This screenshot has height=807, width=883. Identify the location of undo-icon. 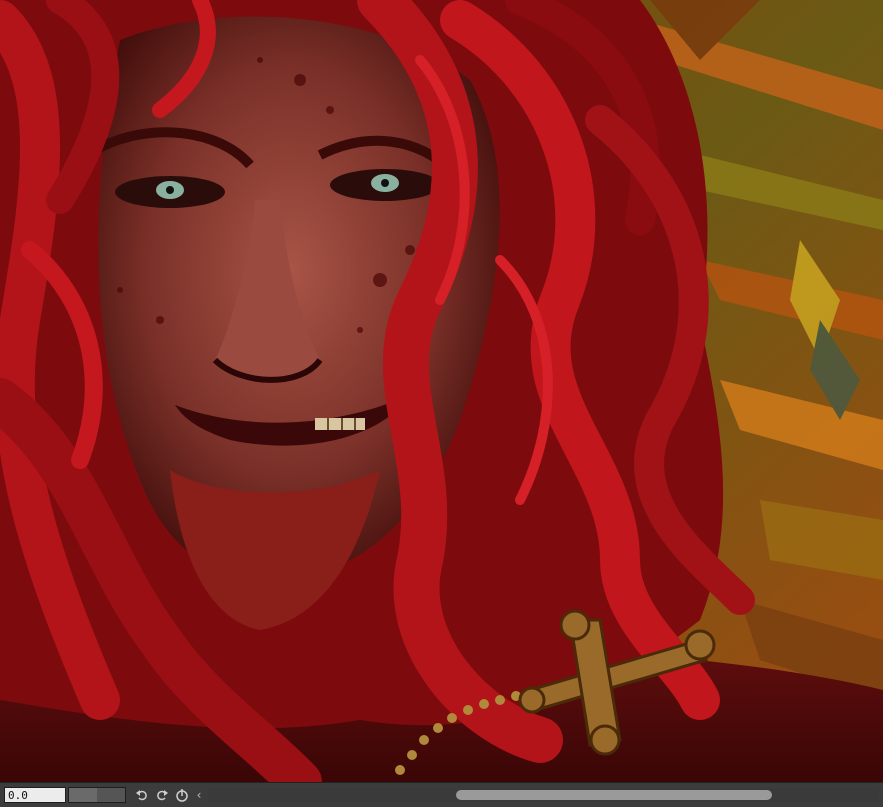
(141, 795).